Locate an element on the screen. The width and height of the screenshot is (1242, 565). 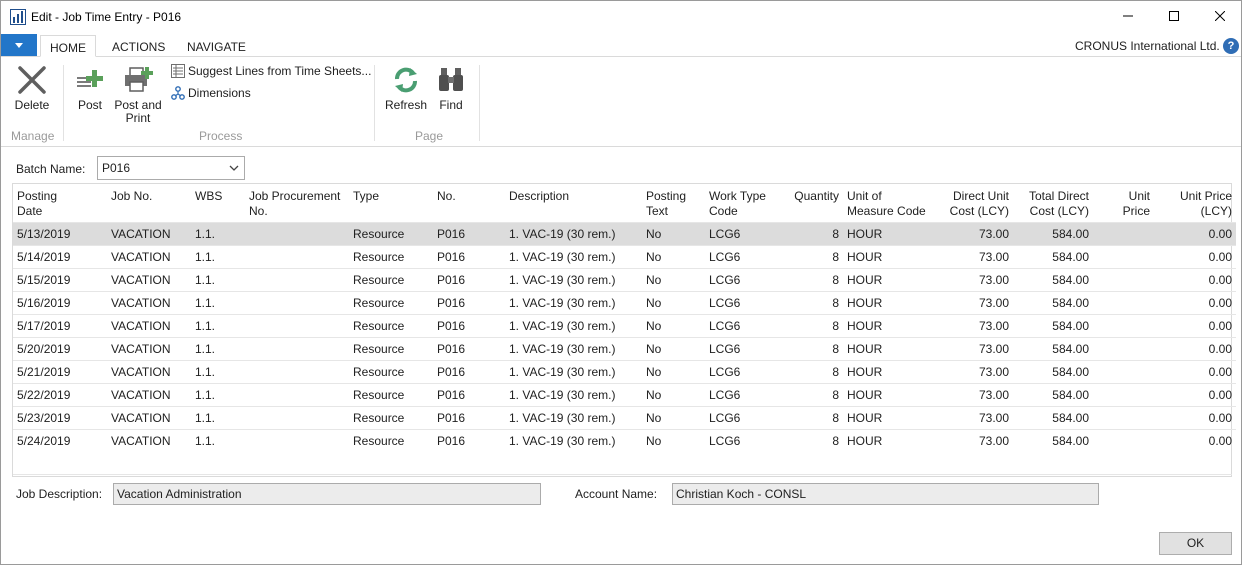
column-header-total-direct-cost: Total Direct Cost (LCY) is located at coordinates (1053, 203).